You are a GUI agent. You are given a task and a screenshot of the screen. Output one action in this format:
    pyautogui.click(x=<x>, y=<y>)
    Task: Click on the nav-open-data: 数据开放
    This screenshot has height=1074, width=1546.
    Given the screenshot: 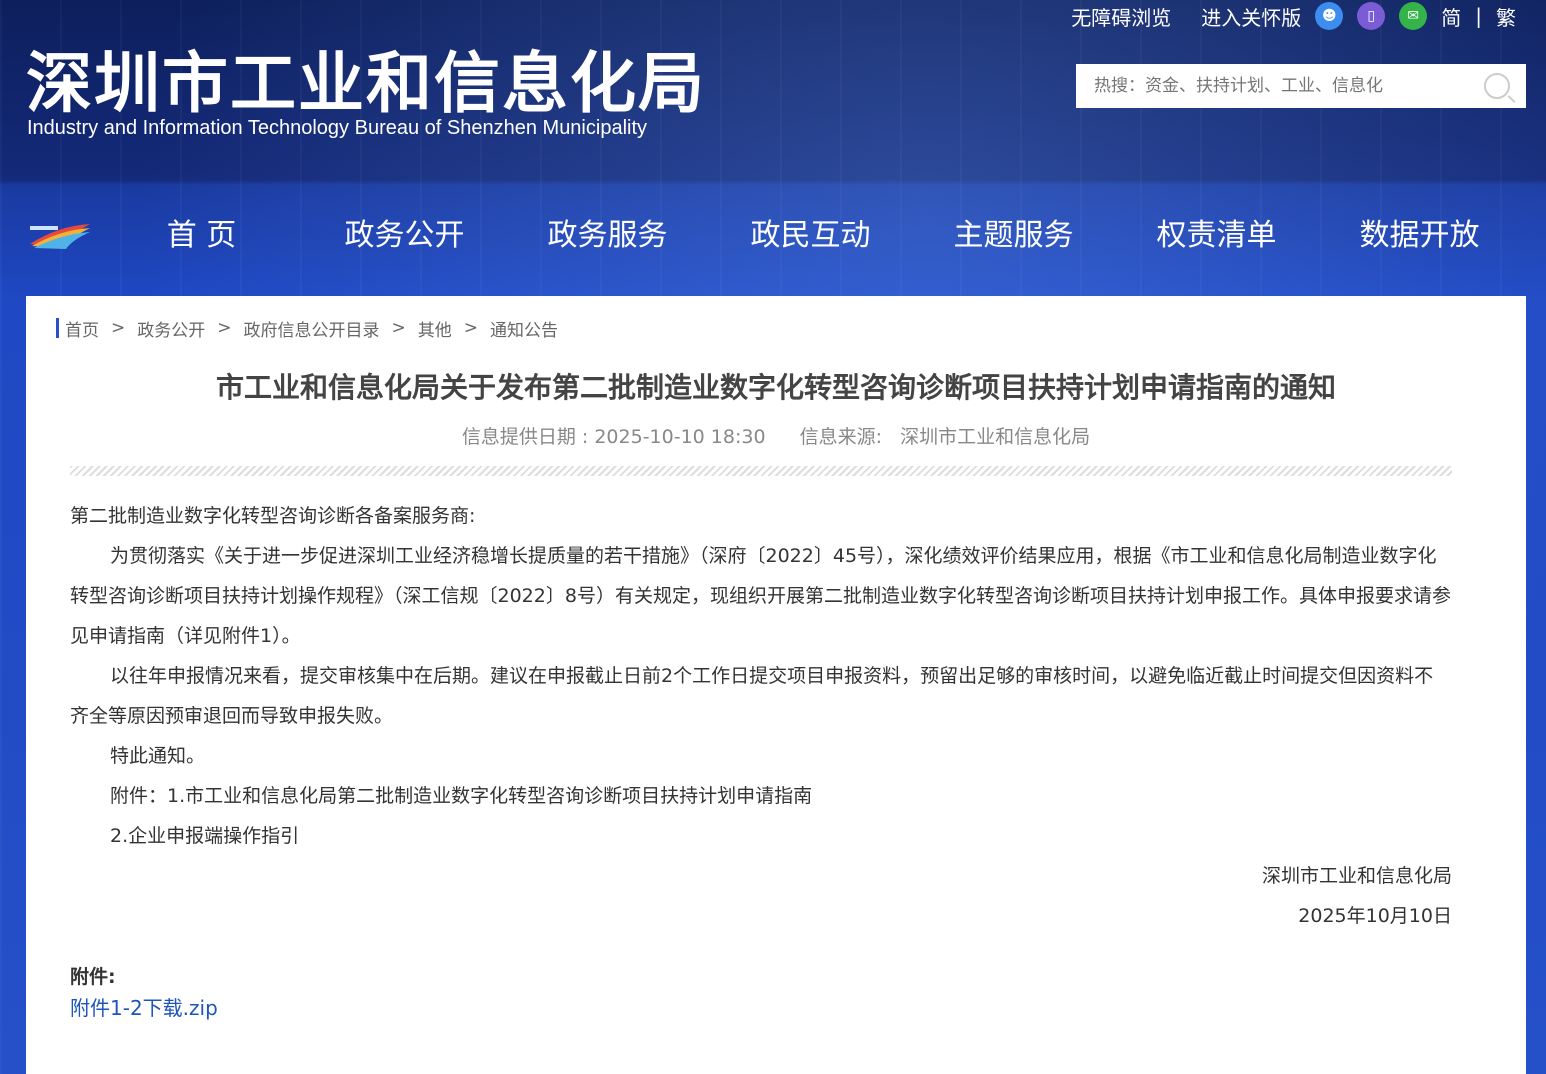 What is the action you would take?
    pyautogui.click(x=1419, y=238)
    